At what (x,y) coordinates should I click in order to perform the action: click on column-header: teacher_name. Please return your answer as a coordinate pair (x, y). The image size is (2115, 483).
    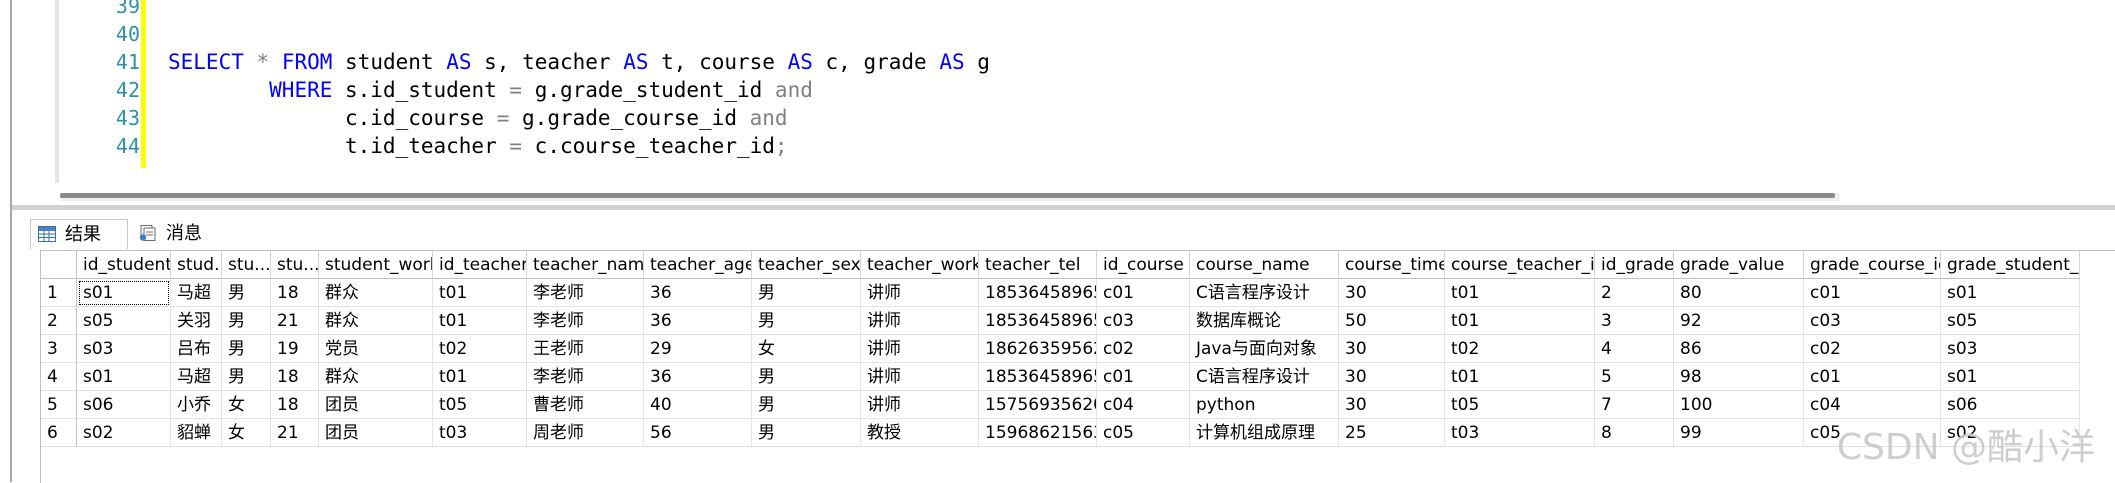
    Looking at the image, I should click on (585, 265).